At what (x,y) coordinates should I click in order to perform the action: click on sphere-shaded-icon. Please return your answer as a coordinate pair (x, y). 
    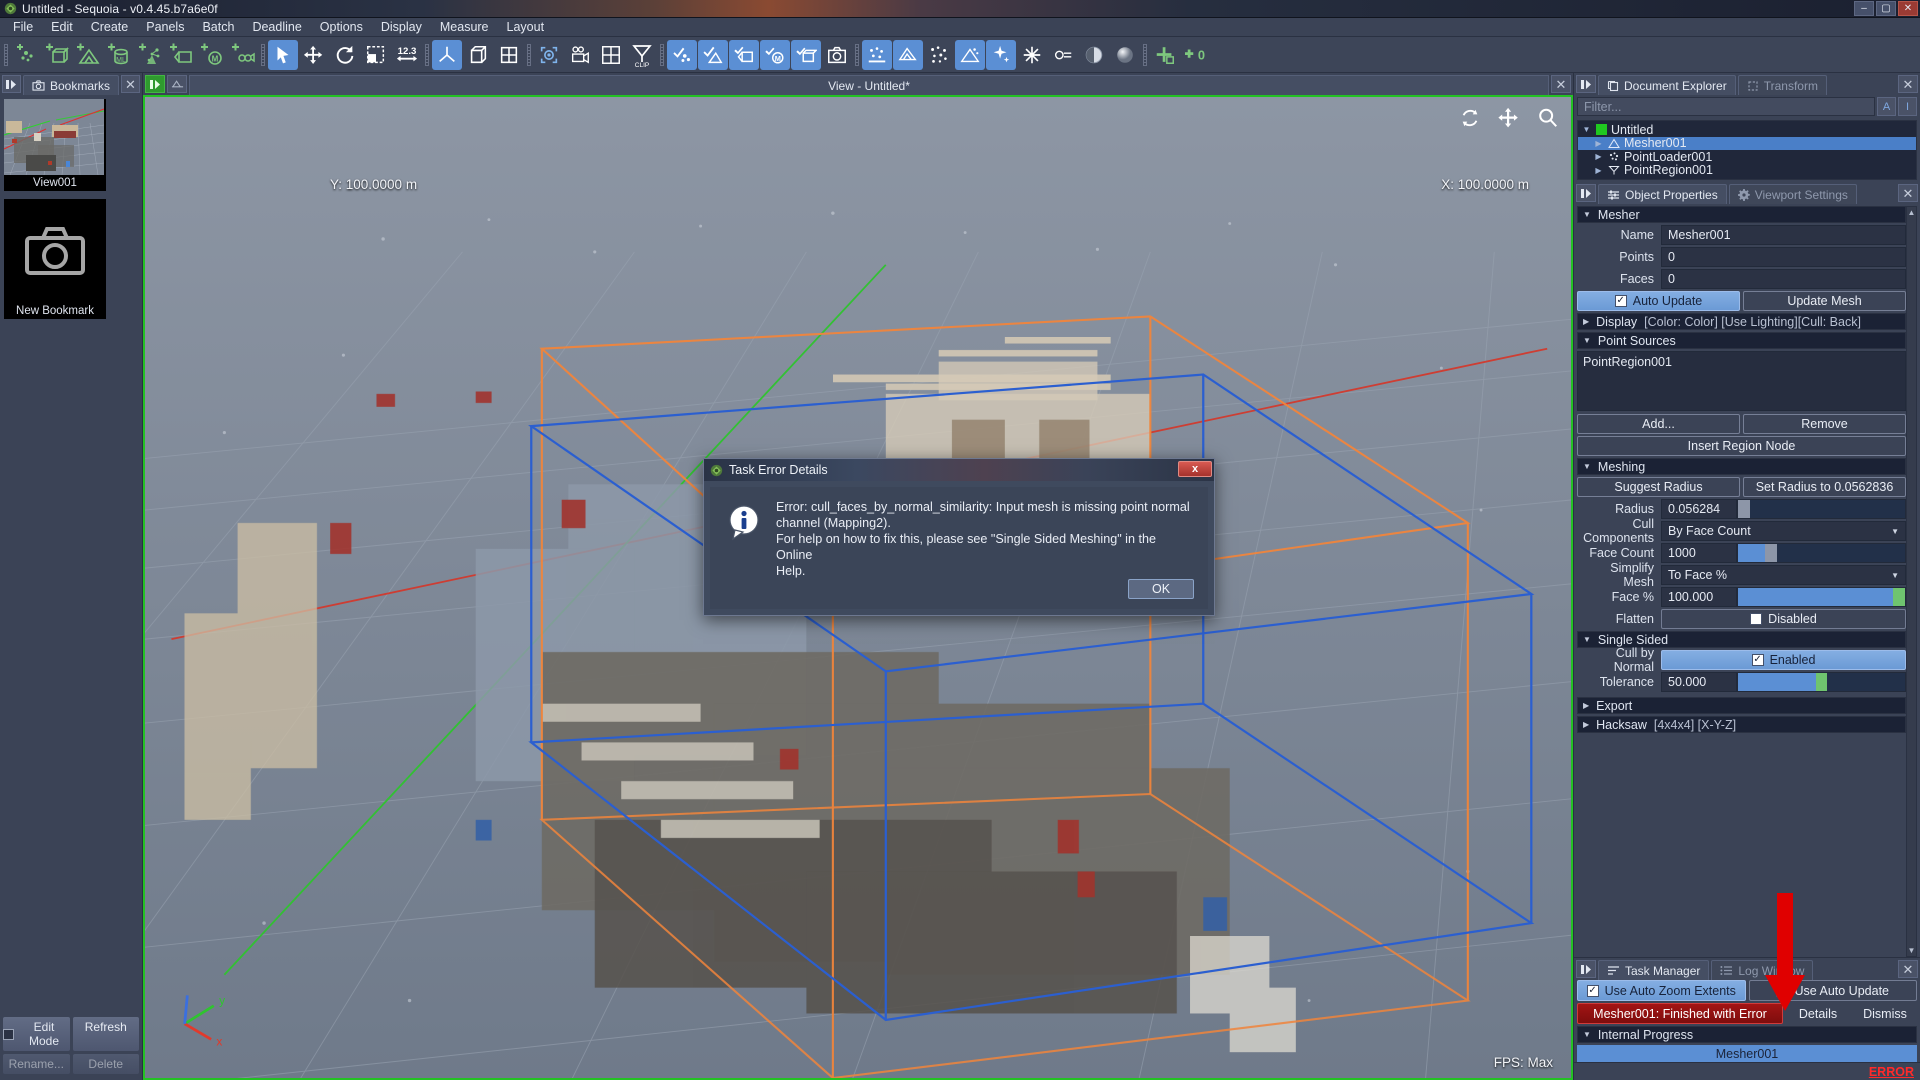
    Looking at the image, I should click on (1125, 55).